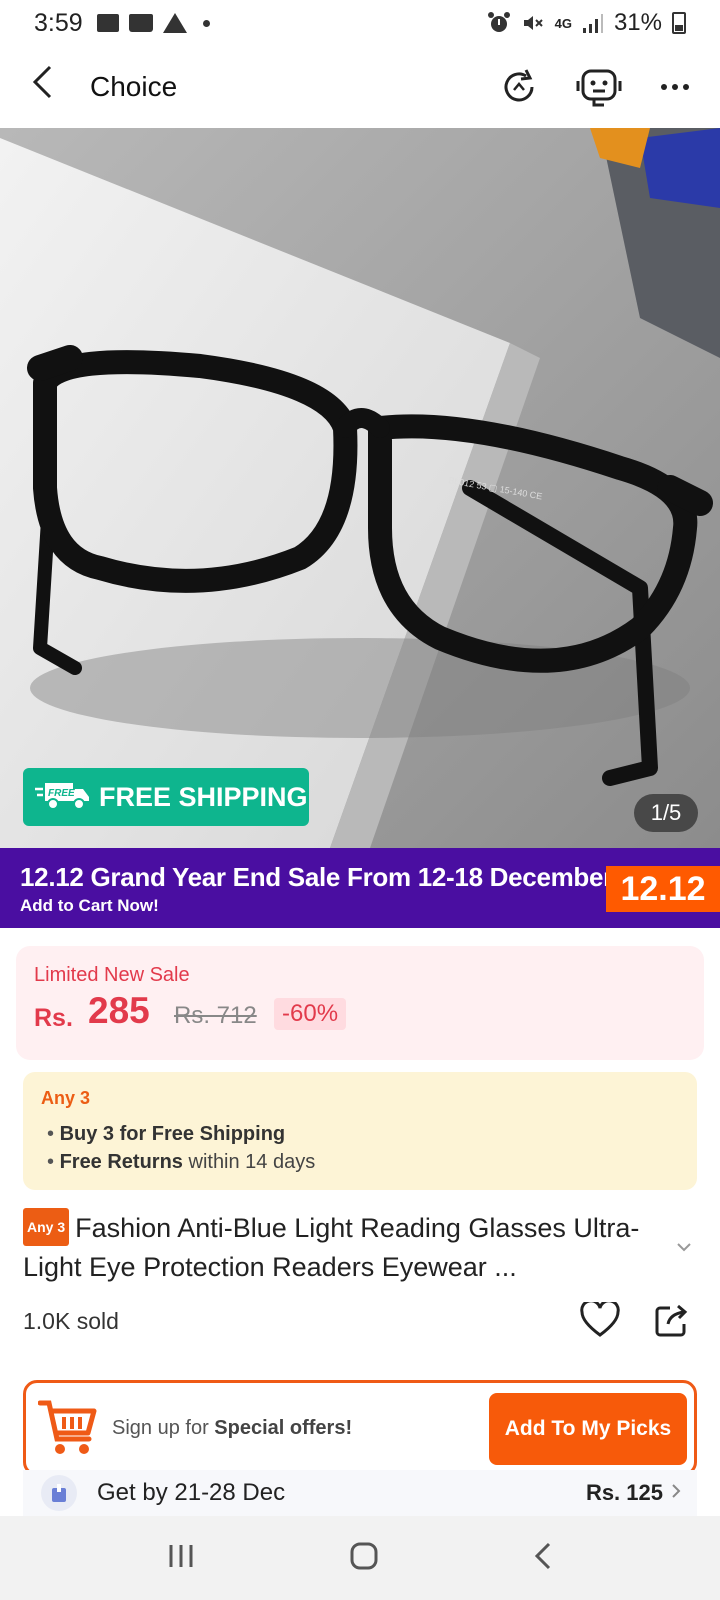  I want to click on status-bar: 3:59 4G 31%, so click(360, 23).